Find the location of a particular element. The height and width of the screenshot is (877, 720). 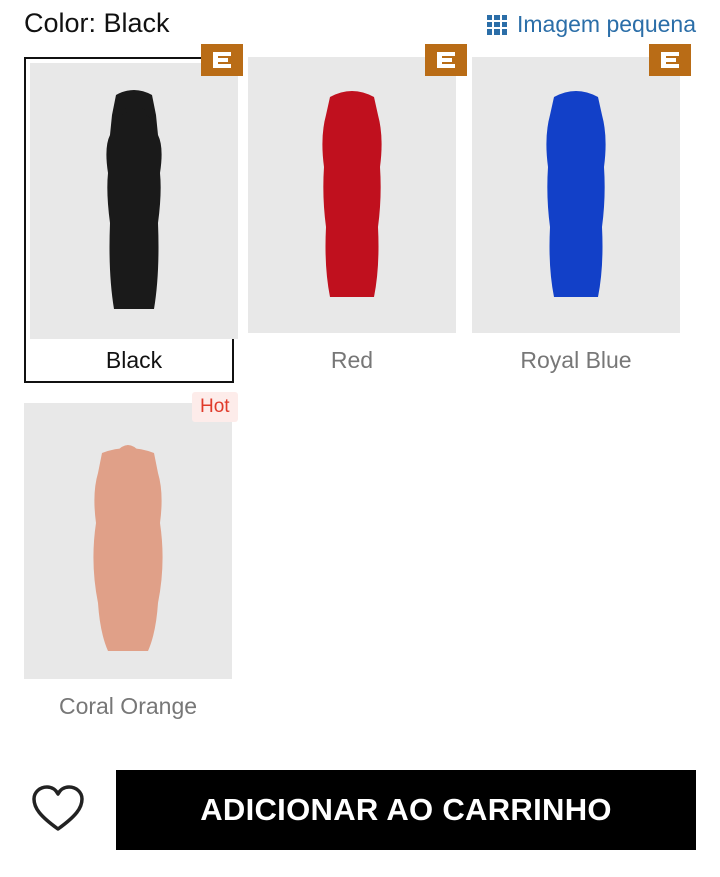

variant-name: Black is located at coordinates (134, 360).